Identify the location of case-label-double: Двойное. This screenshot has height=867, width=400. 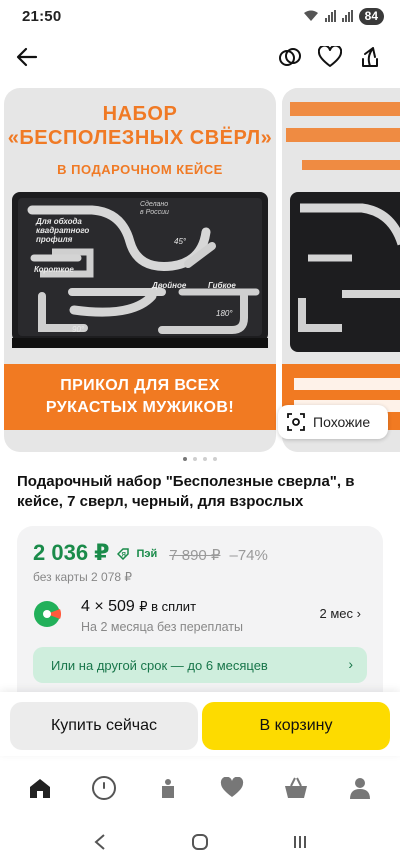
(169, 285).